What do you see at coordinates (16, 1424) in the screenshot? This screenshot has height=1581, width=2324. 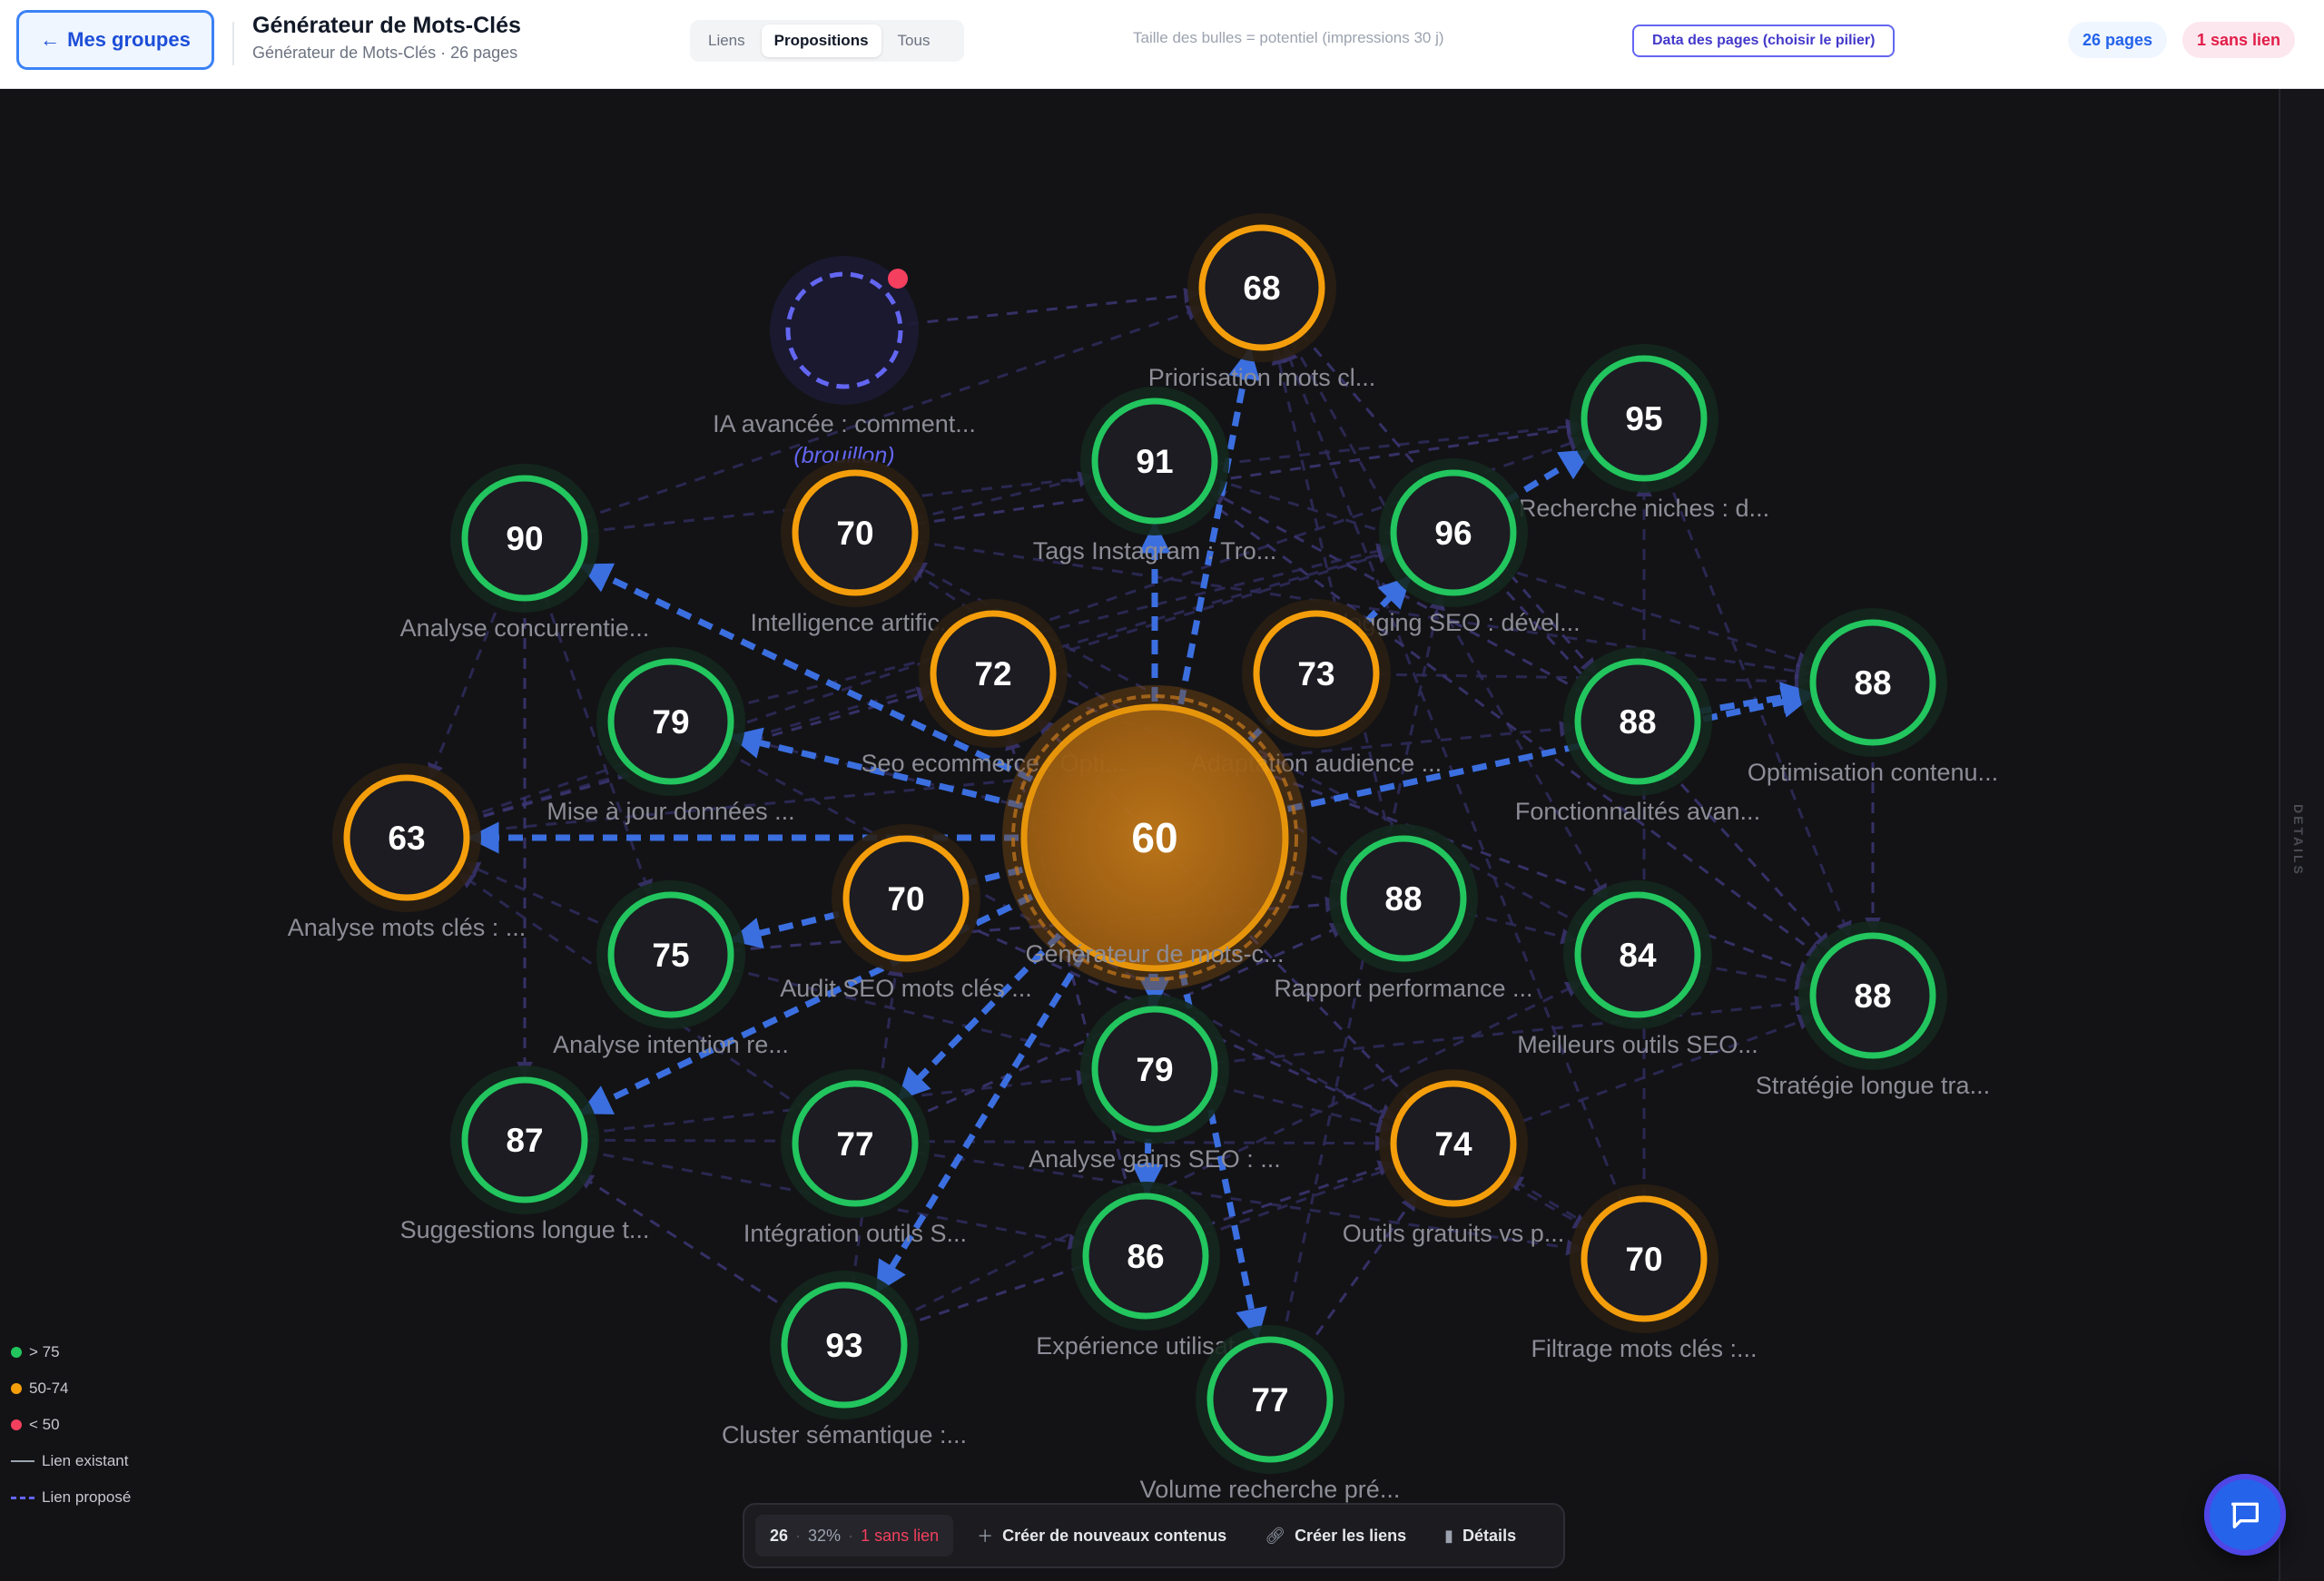 I see `red-dot-icon` at bounding box center [16, 1424].